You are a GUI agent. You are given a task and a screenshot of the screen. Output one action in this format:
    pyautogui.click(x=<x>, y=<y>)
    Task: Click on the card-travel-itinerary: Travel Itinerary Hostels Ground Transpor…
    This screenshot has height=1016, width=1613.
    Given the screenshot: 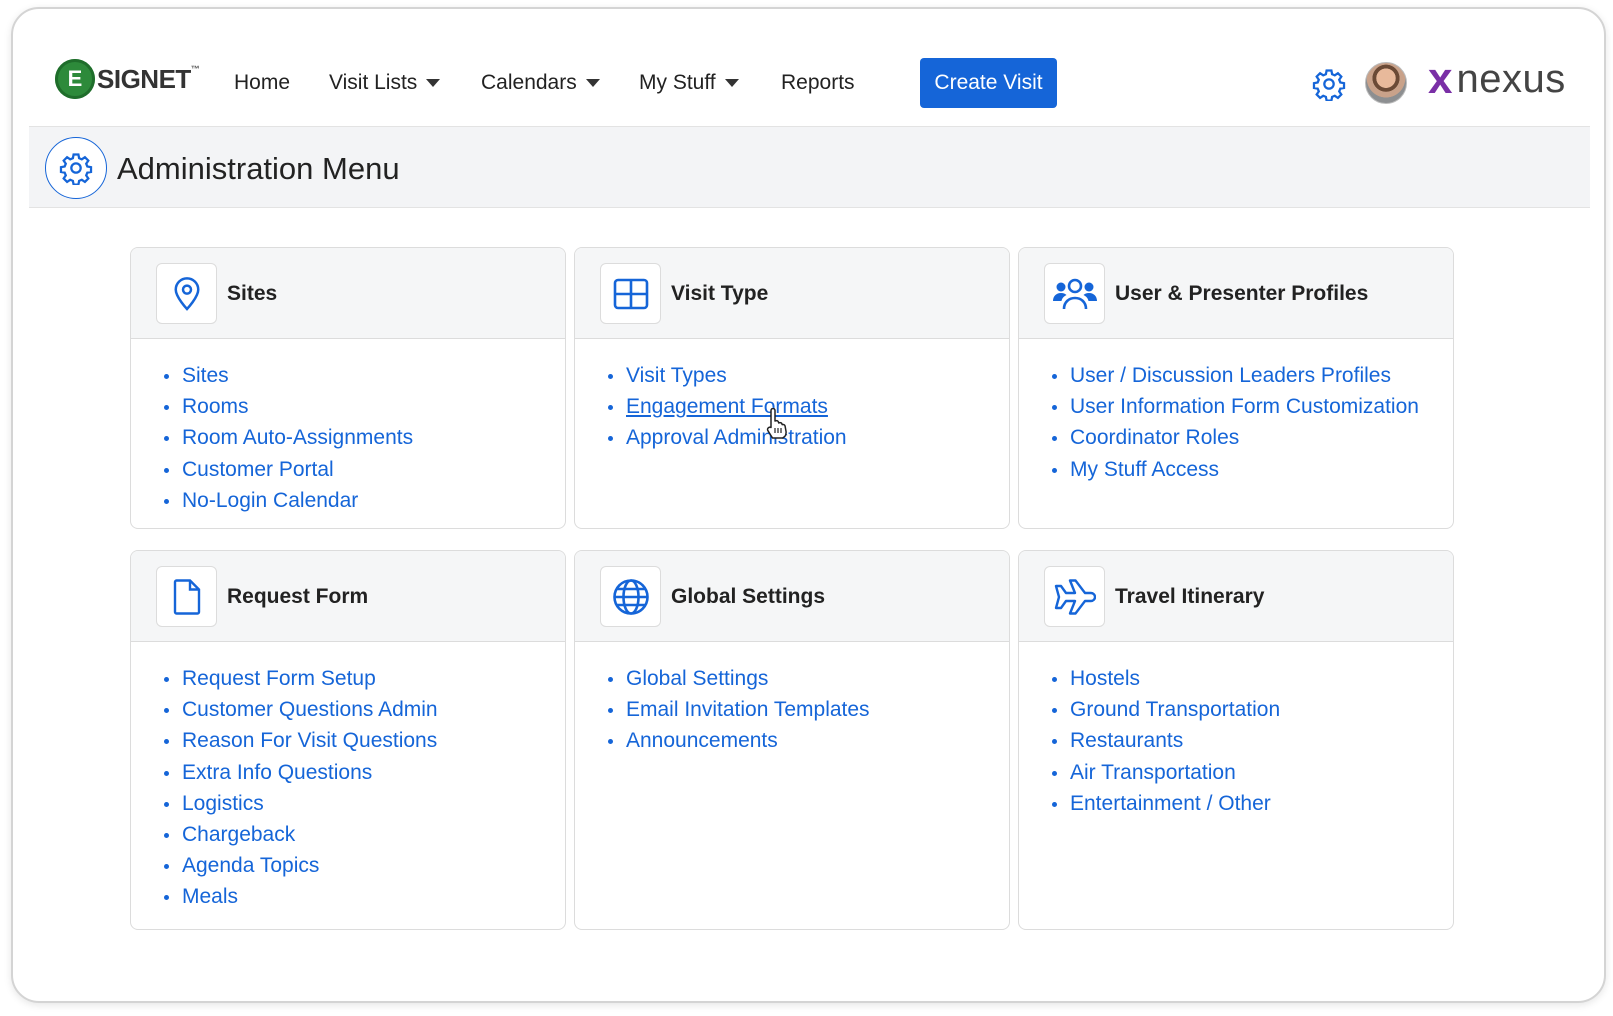 What is the action you would take?
    pyautogui.click(x=1236, y=740)
    